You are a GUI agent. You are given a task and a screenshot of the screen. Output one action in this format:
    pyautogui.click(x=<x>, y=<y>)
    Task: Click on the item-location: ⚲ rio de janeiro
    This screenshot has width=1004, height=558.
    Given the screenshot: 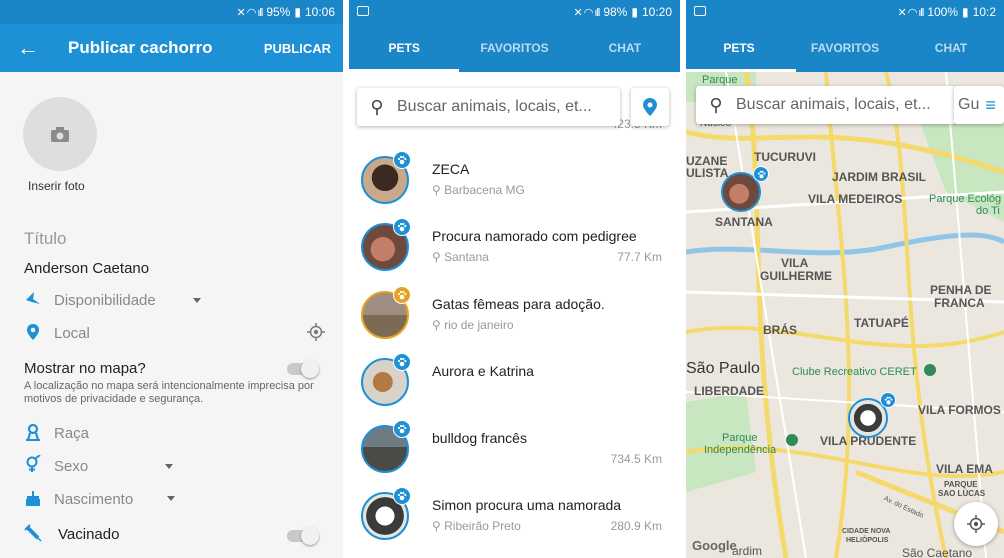 What is the action you would take?
    pyautogui.click(x=473, y=325)
    